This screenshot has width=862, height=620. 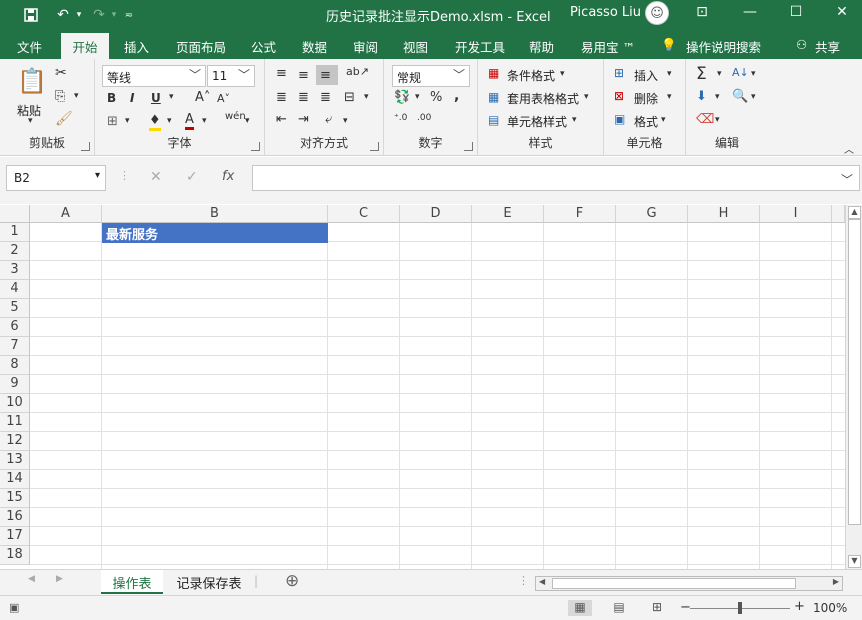 What do you see at coordinates (15, 460) in the screenshot?
I see `row-header-13: 13` at bounding box center [15, 460].